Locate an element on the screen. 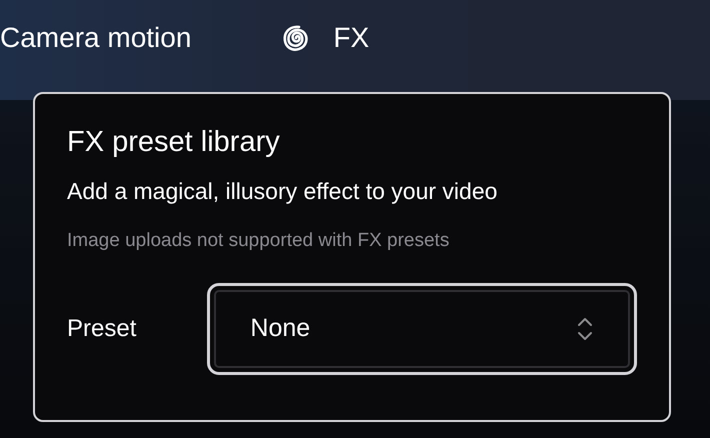 The image size is (710, 438). note-text: Image uploads not supported with FX presets is located at coordinates (258, 241).